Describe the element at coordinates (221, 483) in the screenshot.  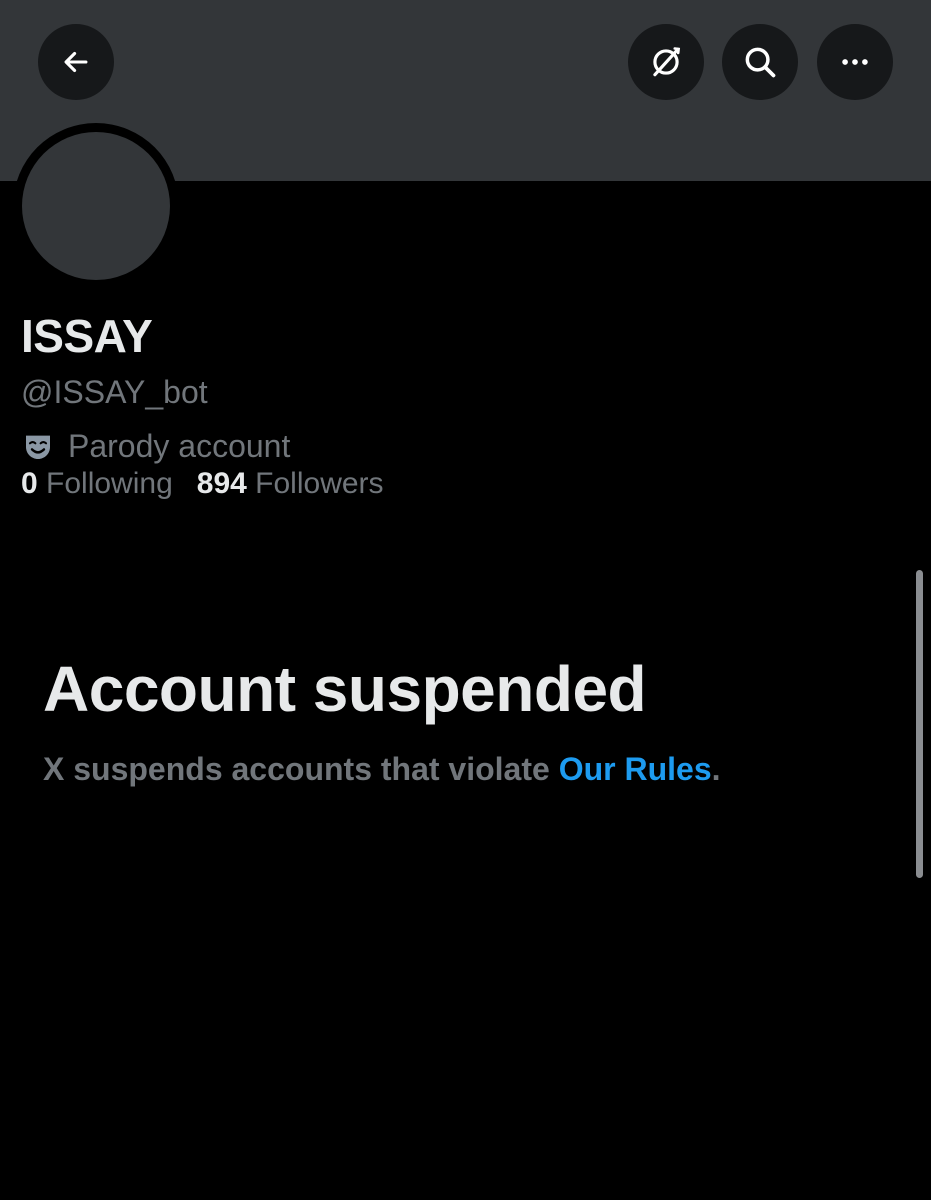
I see `followers-count: 894` at that location.